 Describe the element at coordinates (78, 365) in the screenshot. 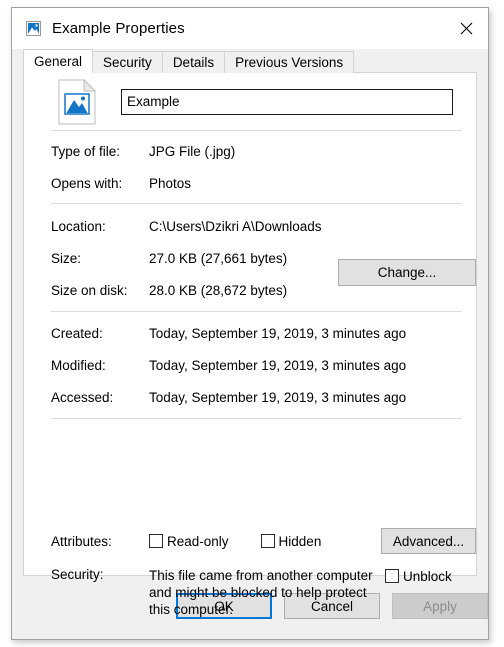

I see `label-modified: Modified:` at that location.